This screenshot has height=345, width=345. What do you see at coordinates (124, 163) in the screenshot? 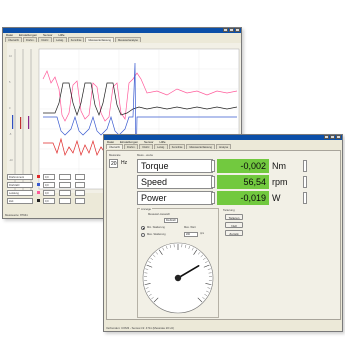
I see `rate-unit: Hz` at bounding box center [124, 163].